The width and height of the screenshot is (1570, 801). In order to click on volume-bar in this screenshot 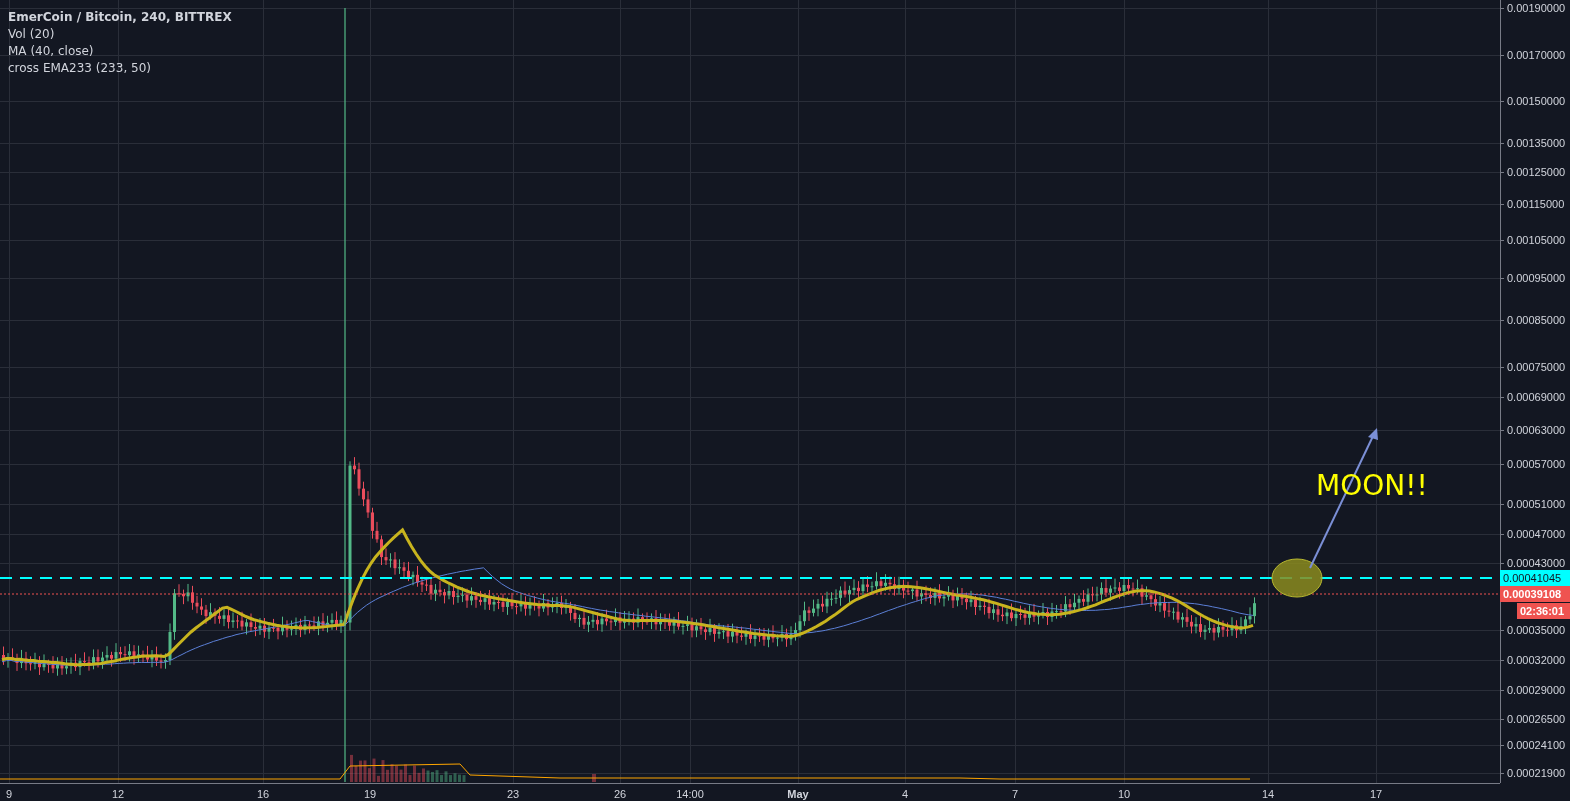, I will do `click(594, 778)`.